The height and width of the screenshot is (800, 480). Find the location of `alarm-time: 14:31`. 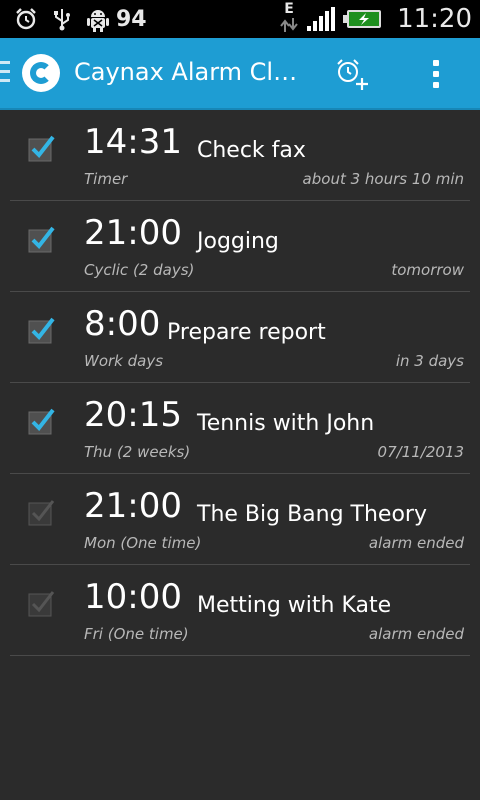

alarm-time: 14:31 is located at coordinates (133, 142).